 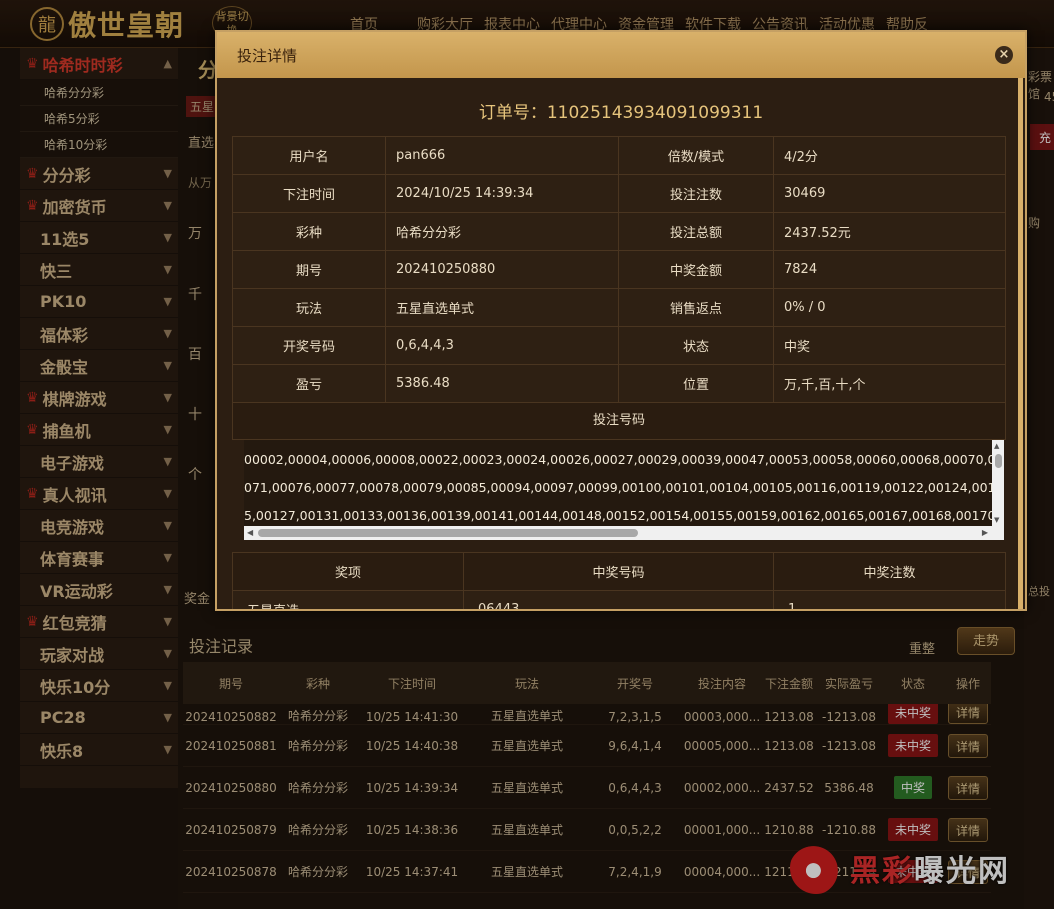 What do you see at coordinates (309, 231) in the screenshot?
I see `detail-label: 彩种` at bounding box center [309, 231].